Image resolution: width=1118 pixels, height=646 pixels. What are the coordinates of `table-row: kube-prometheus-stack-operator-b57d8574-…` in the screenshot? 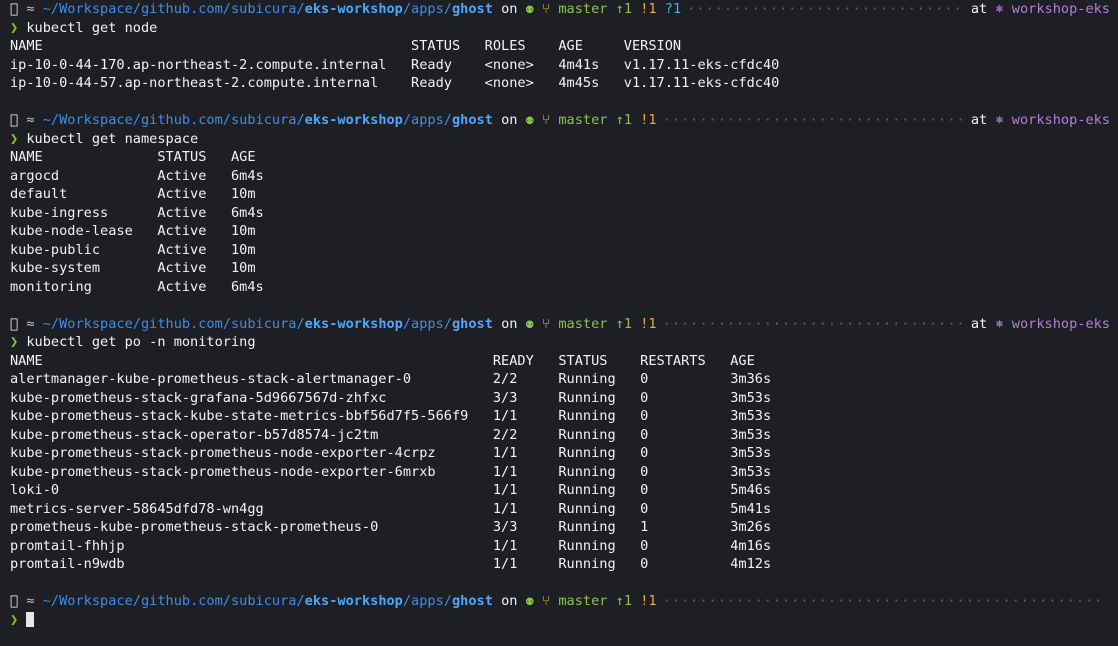 It's located at (564, 435).